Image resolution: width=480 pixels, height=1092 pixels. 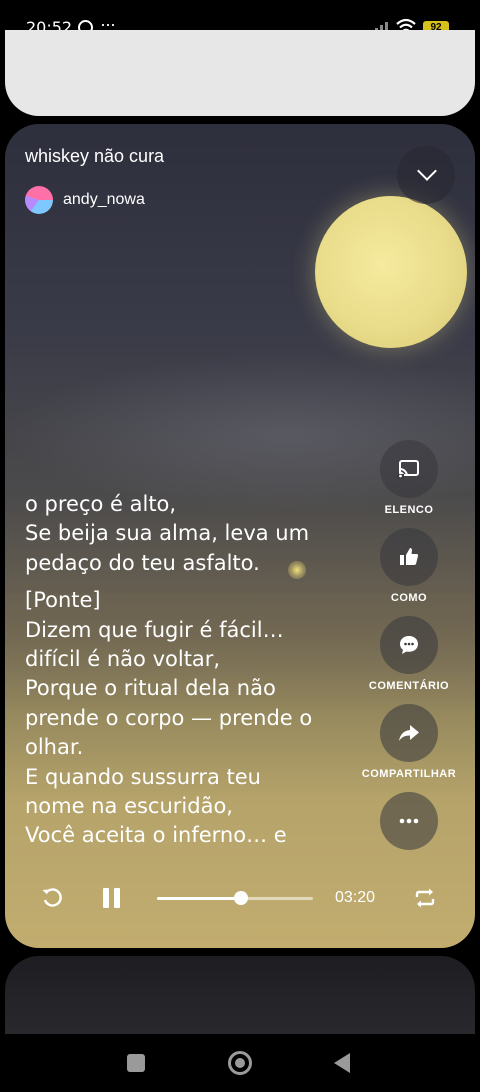 I want to click on song-title: whiskey não cura, so click(x=95, y=156).